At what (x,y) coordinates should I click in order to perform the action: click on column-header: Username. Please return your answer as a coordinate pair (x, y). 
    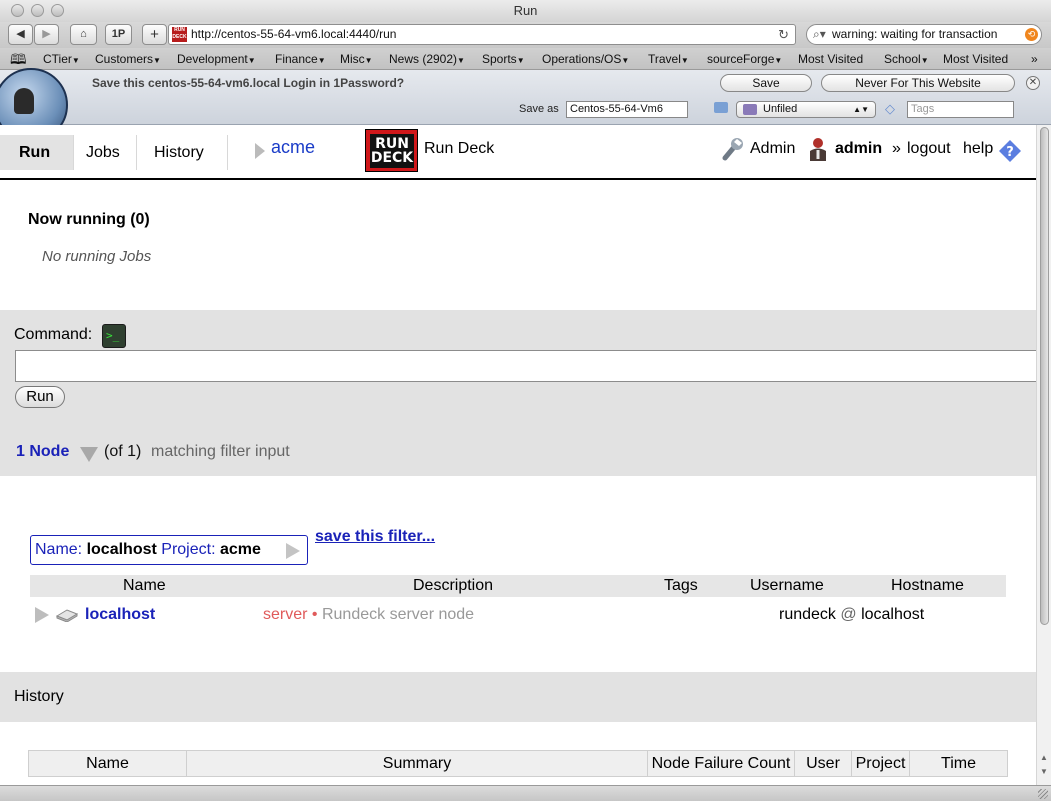
    Looking at the image, I should click on (787, 585).